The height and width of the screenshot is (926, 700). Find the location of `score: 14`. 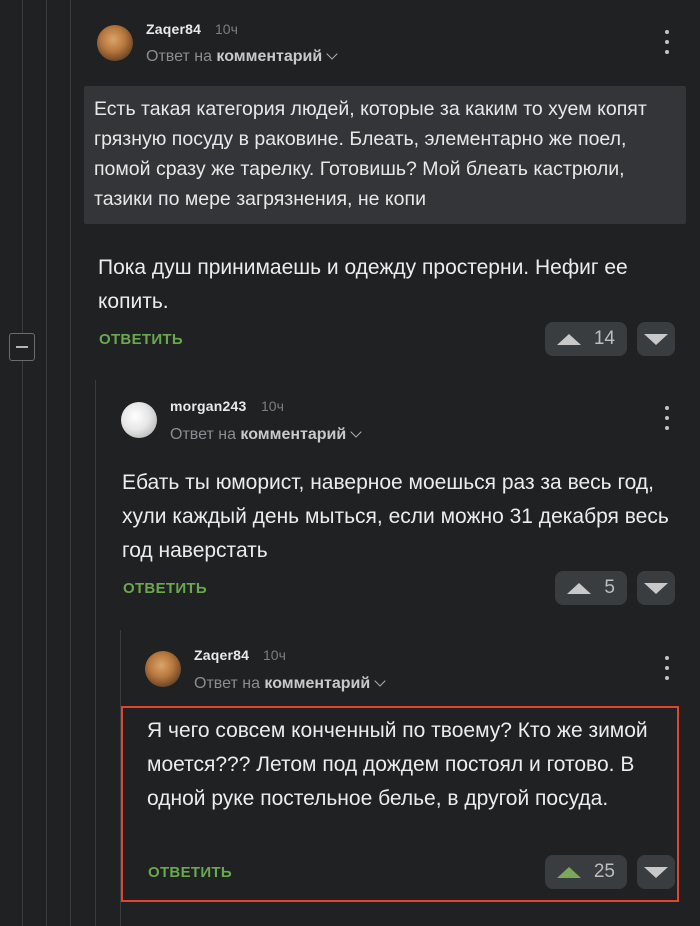

score: 14 is located at coordinates (604, 338).